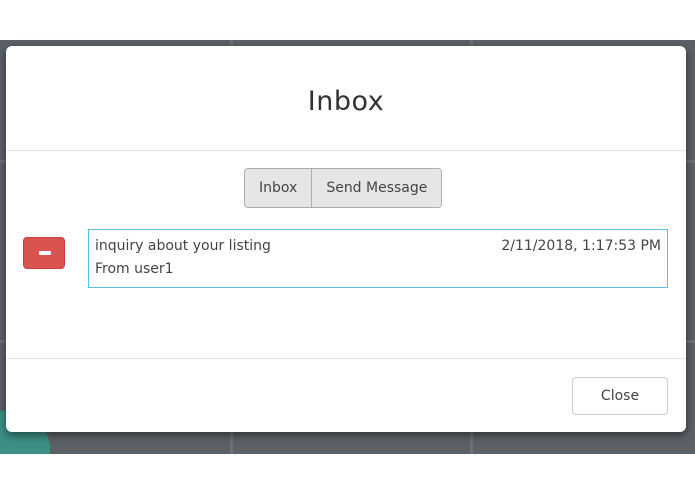  Describe the element at coordinates (620, 396) in the screenshot. I see `close-button: Close` at that location.